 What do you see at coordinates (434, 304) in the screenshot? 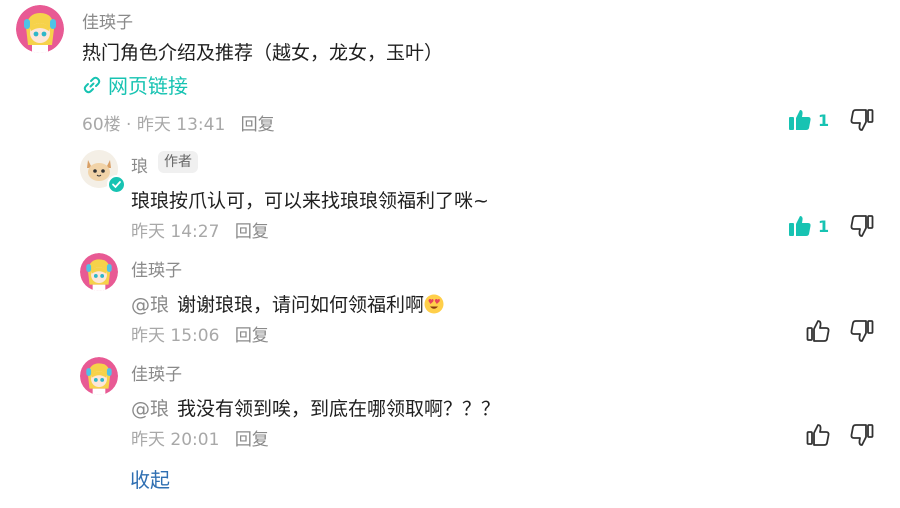
I see `heart-eyes-emoji-icon` at bounding box center [434, 304].